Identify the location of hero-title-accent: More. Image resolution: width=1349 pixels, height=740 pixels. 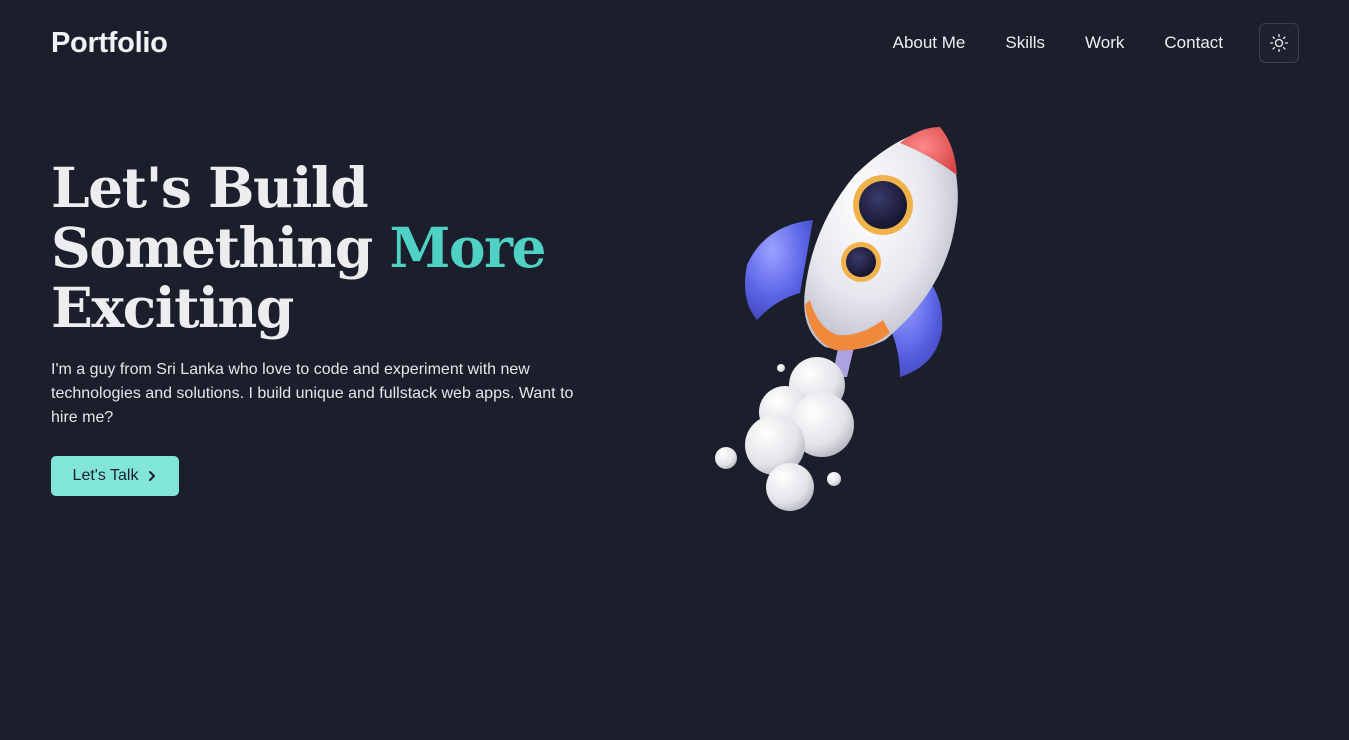
(467, 247).